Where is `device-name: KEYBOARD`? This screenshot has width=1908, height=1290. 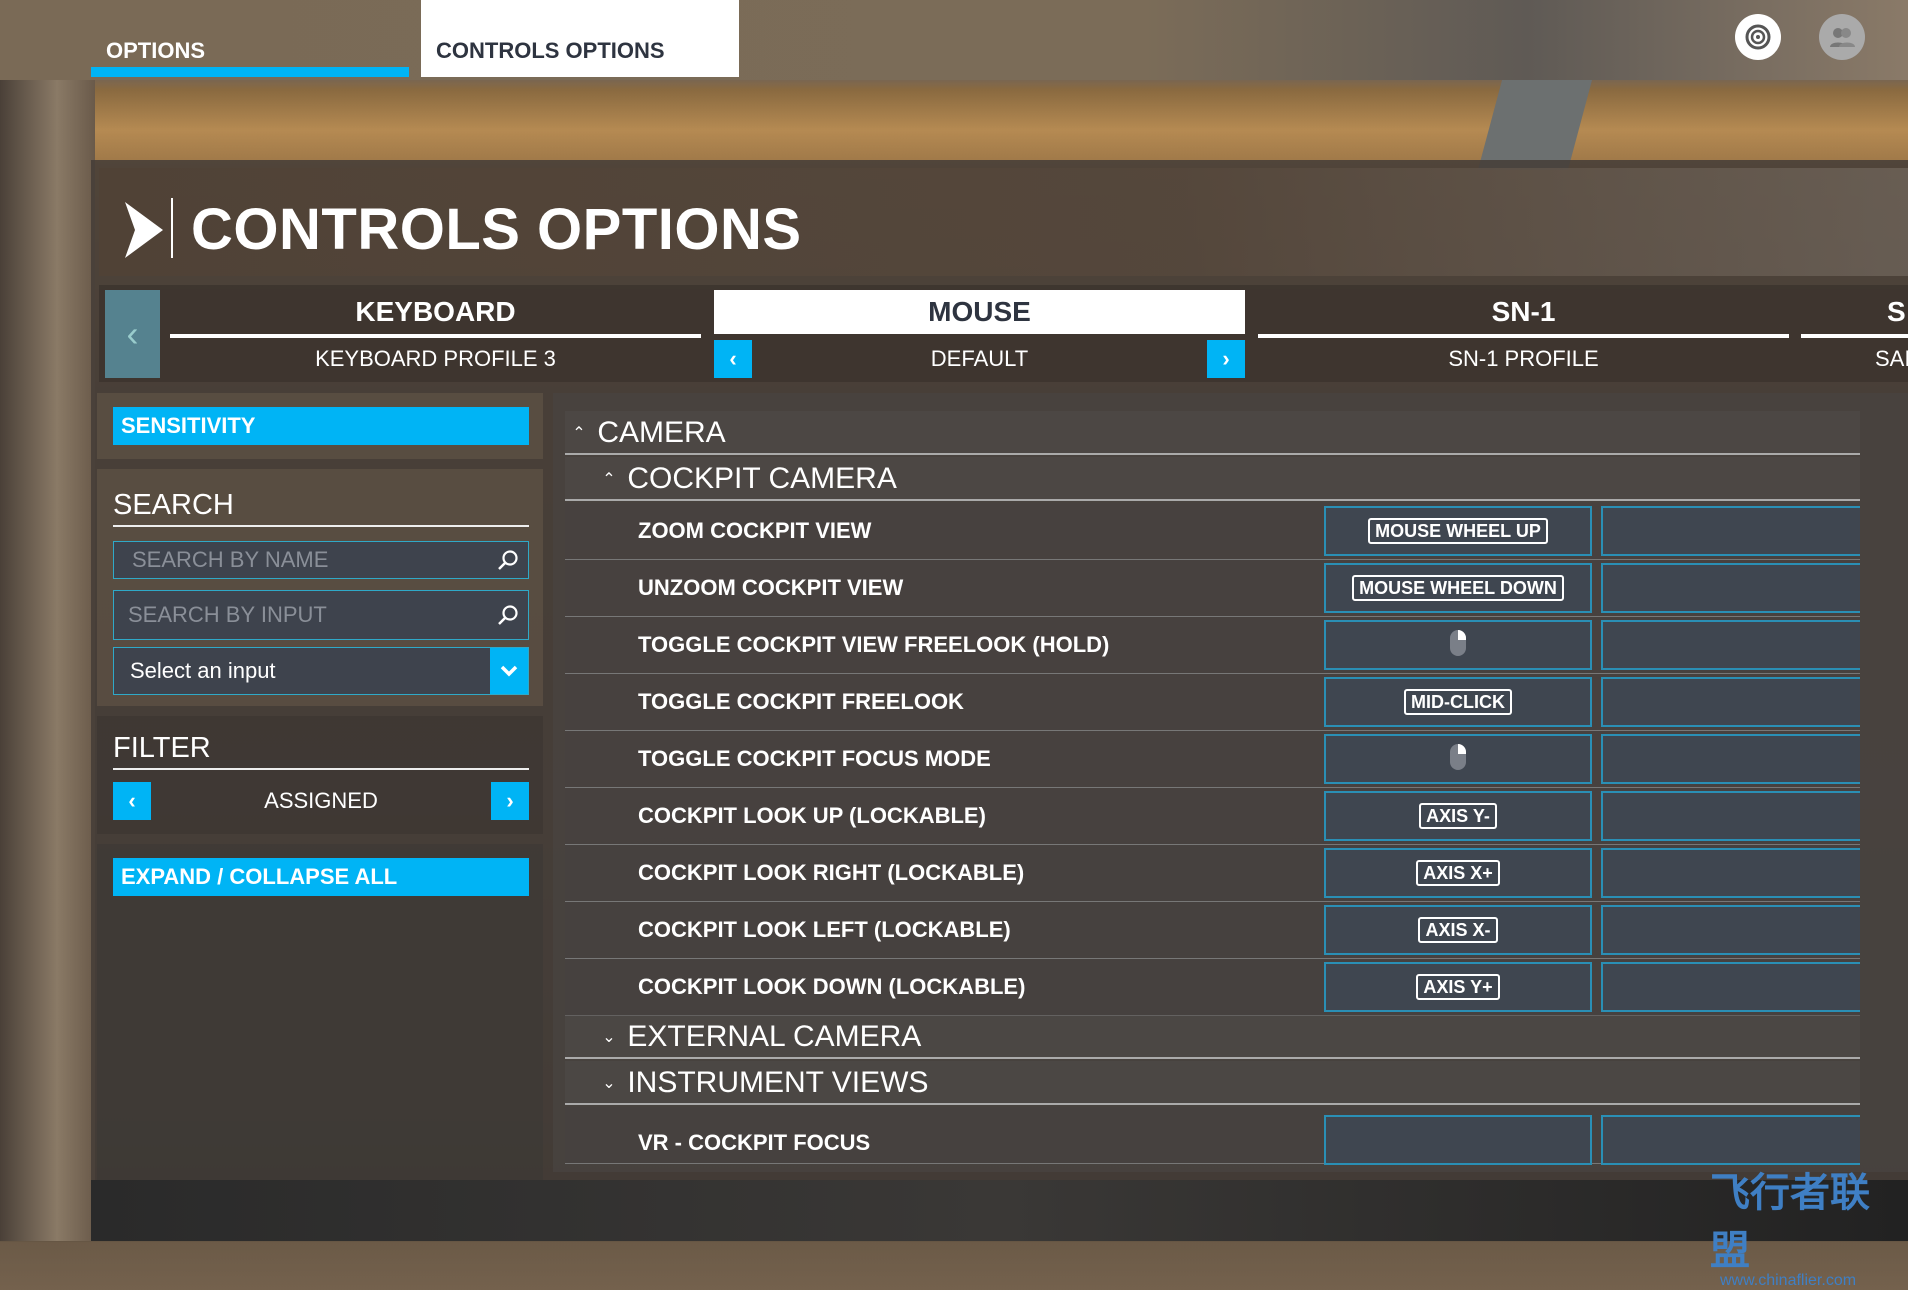 device-name: KEYBOARD is located at coordinates (435, 311).